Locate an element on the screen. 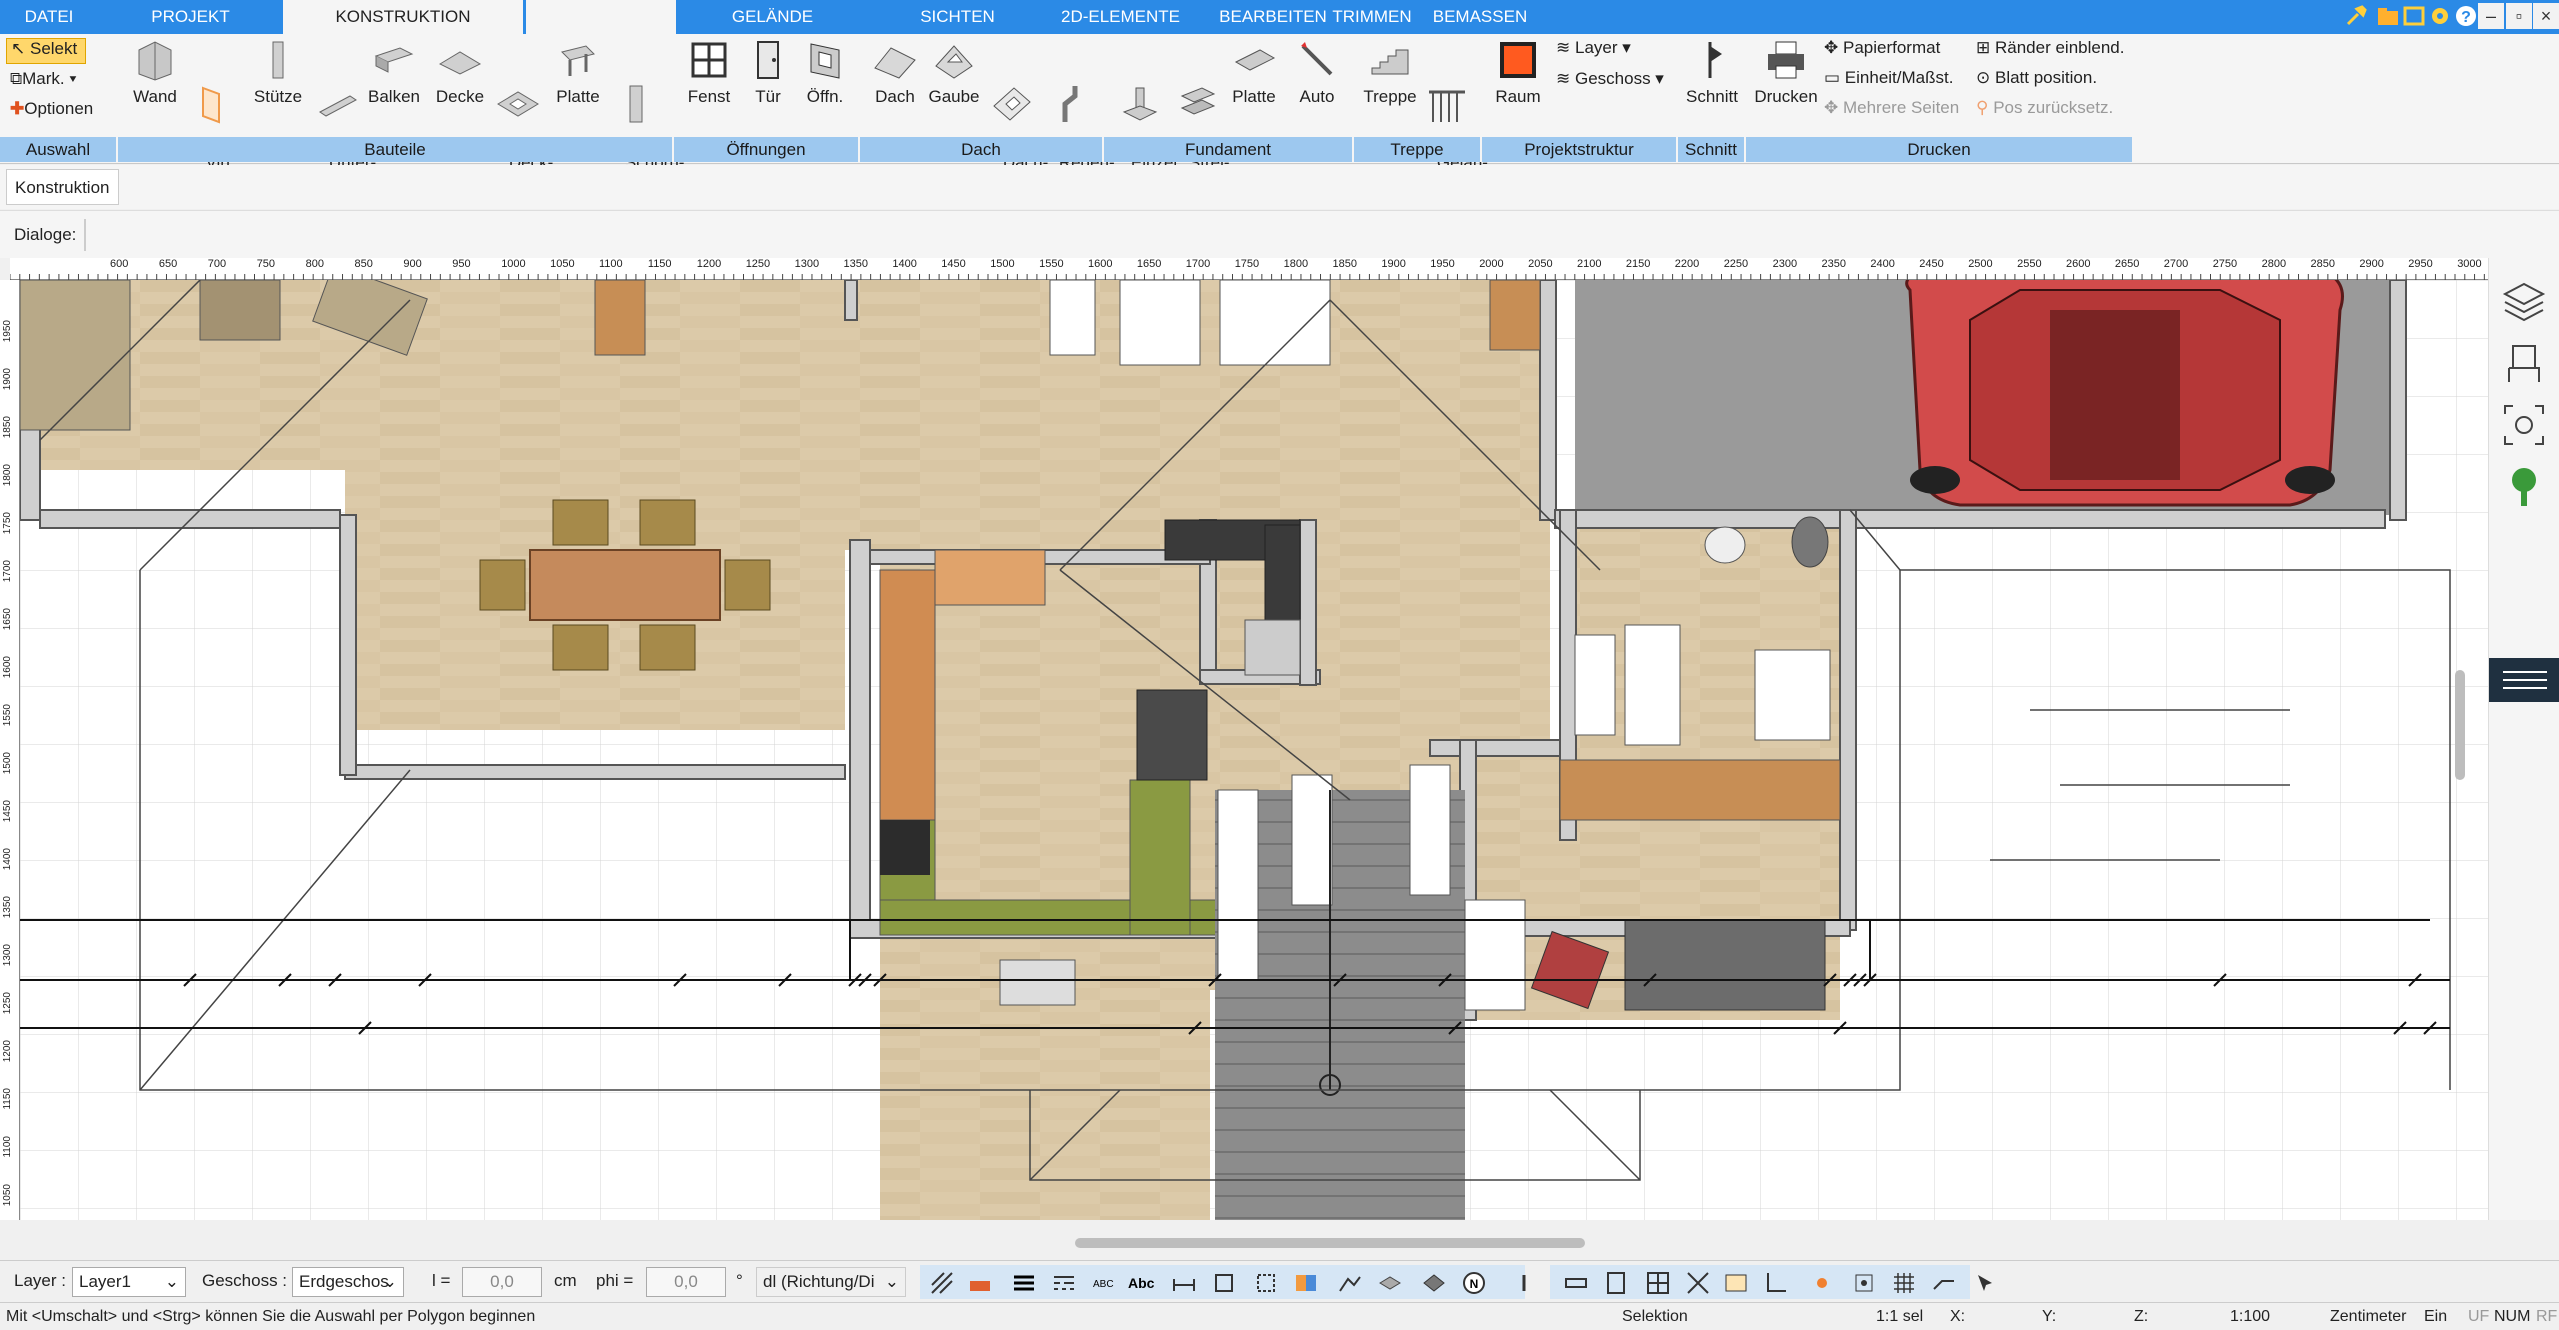 This screenshot has width=2559, height=1330. fill-icon is located at coordinates (980, 1283).